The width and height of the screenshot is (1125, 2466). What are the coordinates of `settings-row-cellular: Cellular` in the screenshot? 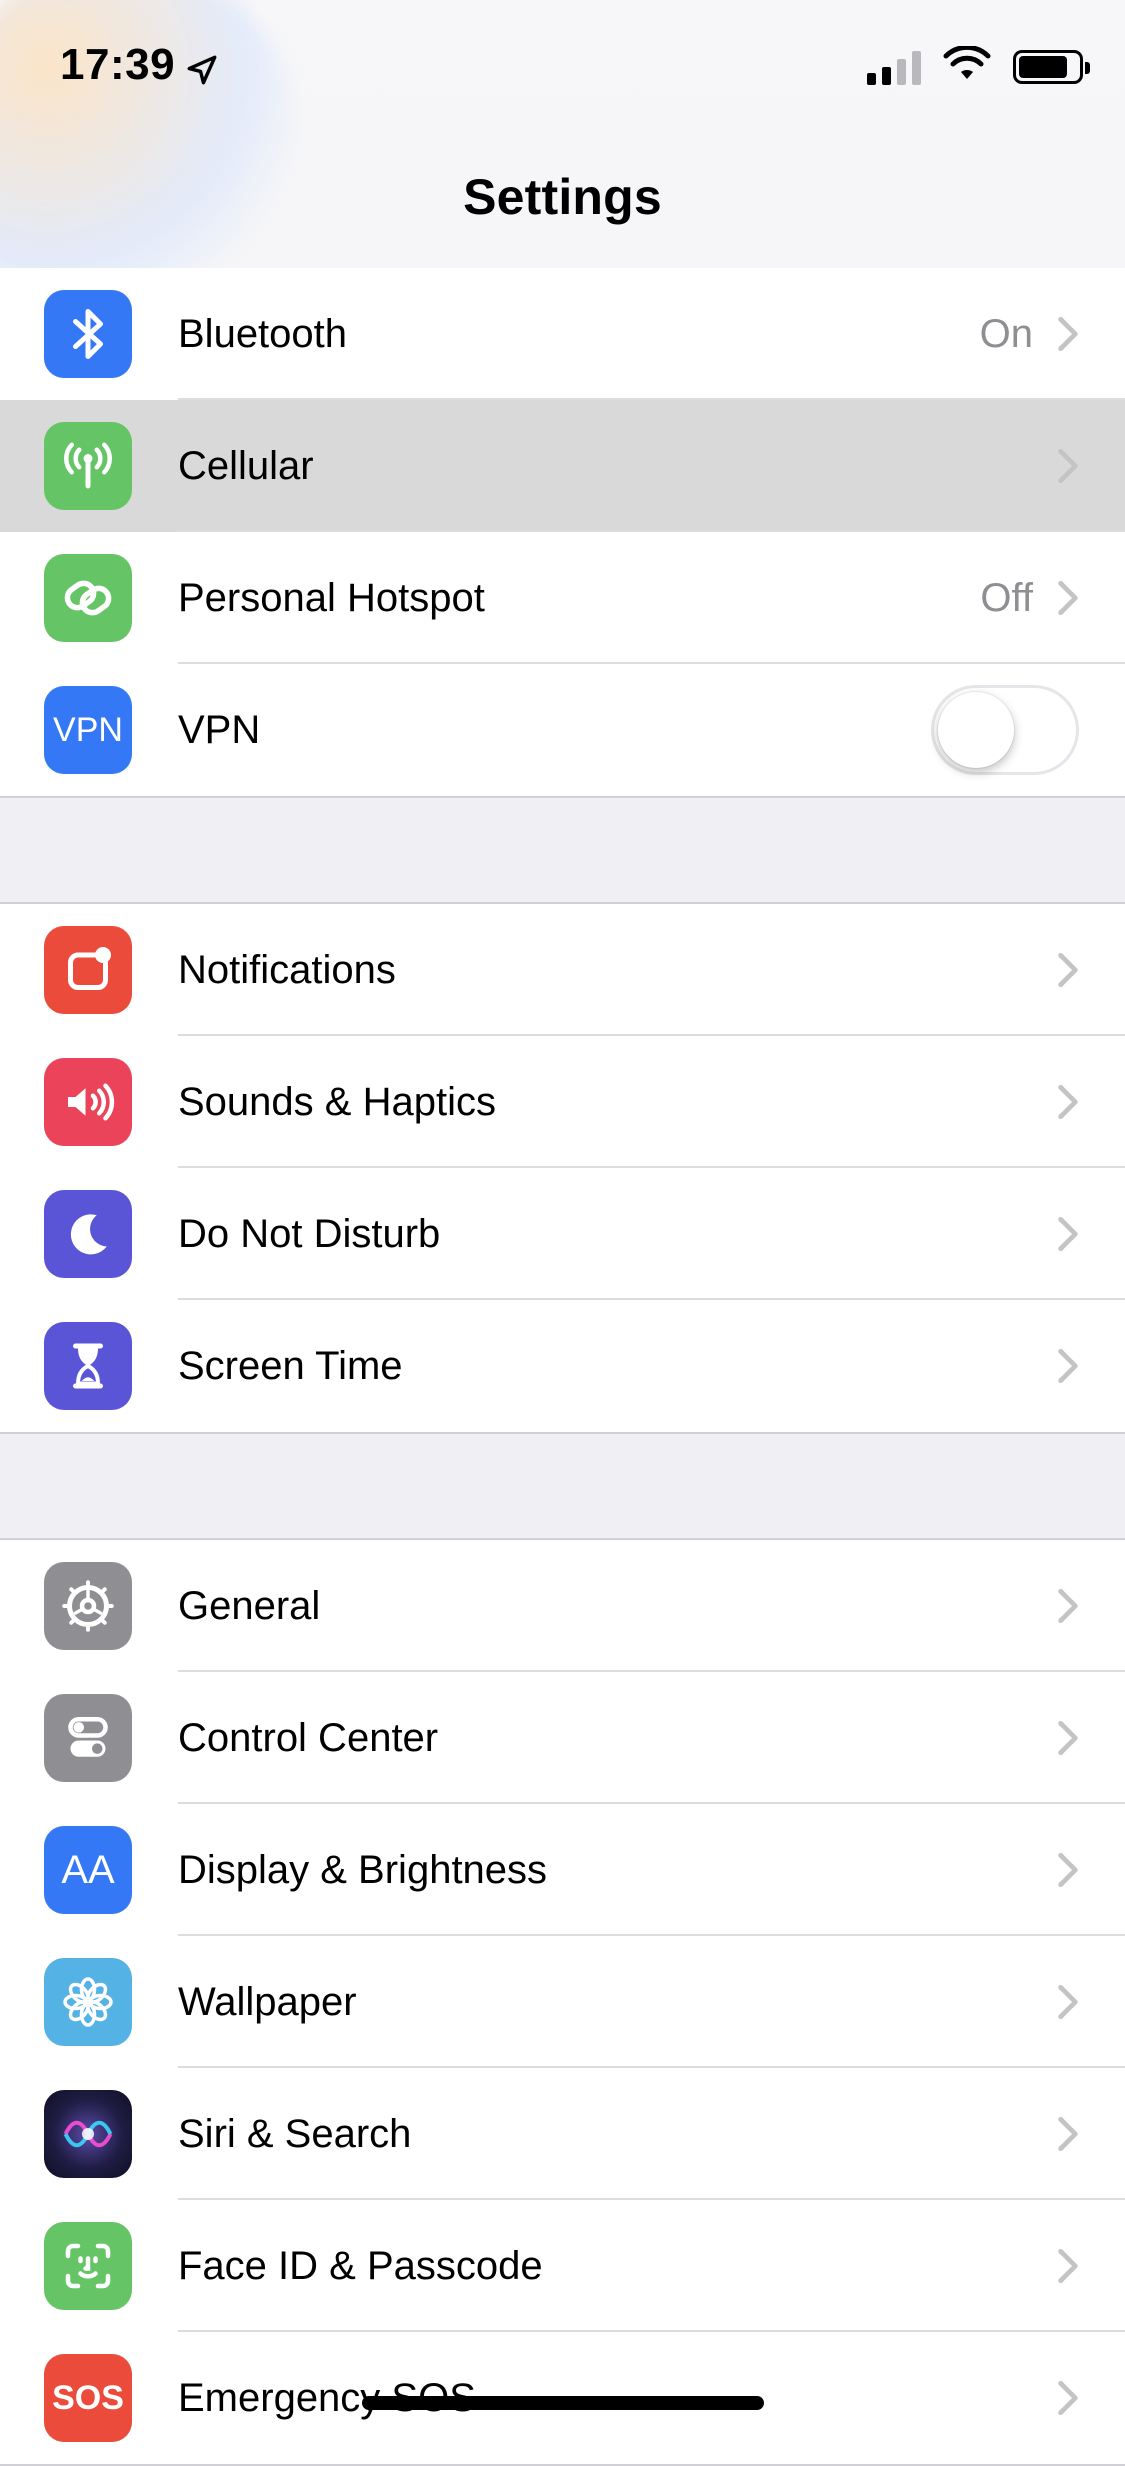 It's located at (562, 466).